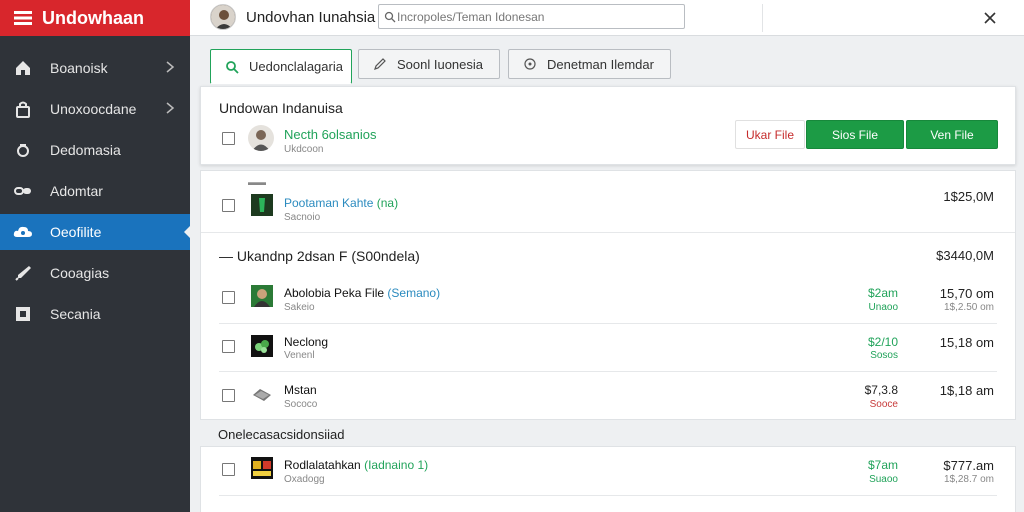  What do you see at coordinates (301, 404) in the screenshot?
I see `file-subtitle: Sococo` at bounding box center [301, 404].